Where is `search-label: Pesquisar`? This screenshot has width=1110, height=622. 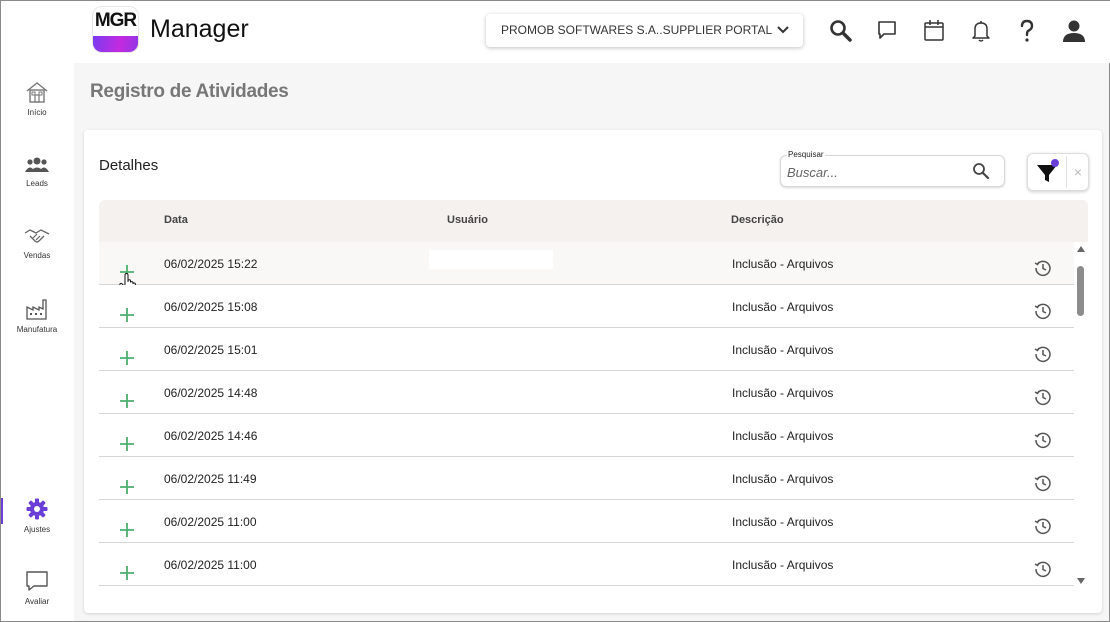
search-label: Pesquisar is located at coordinates (806, 154).